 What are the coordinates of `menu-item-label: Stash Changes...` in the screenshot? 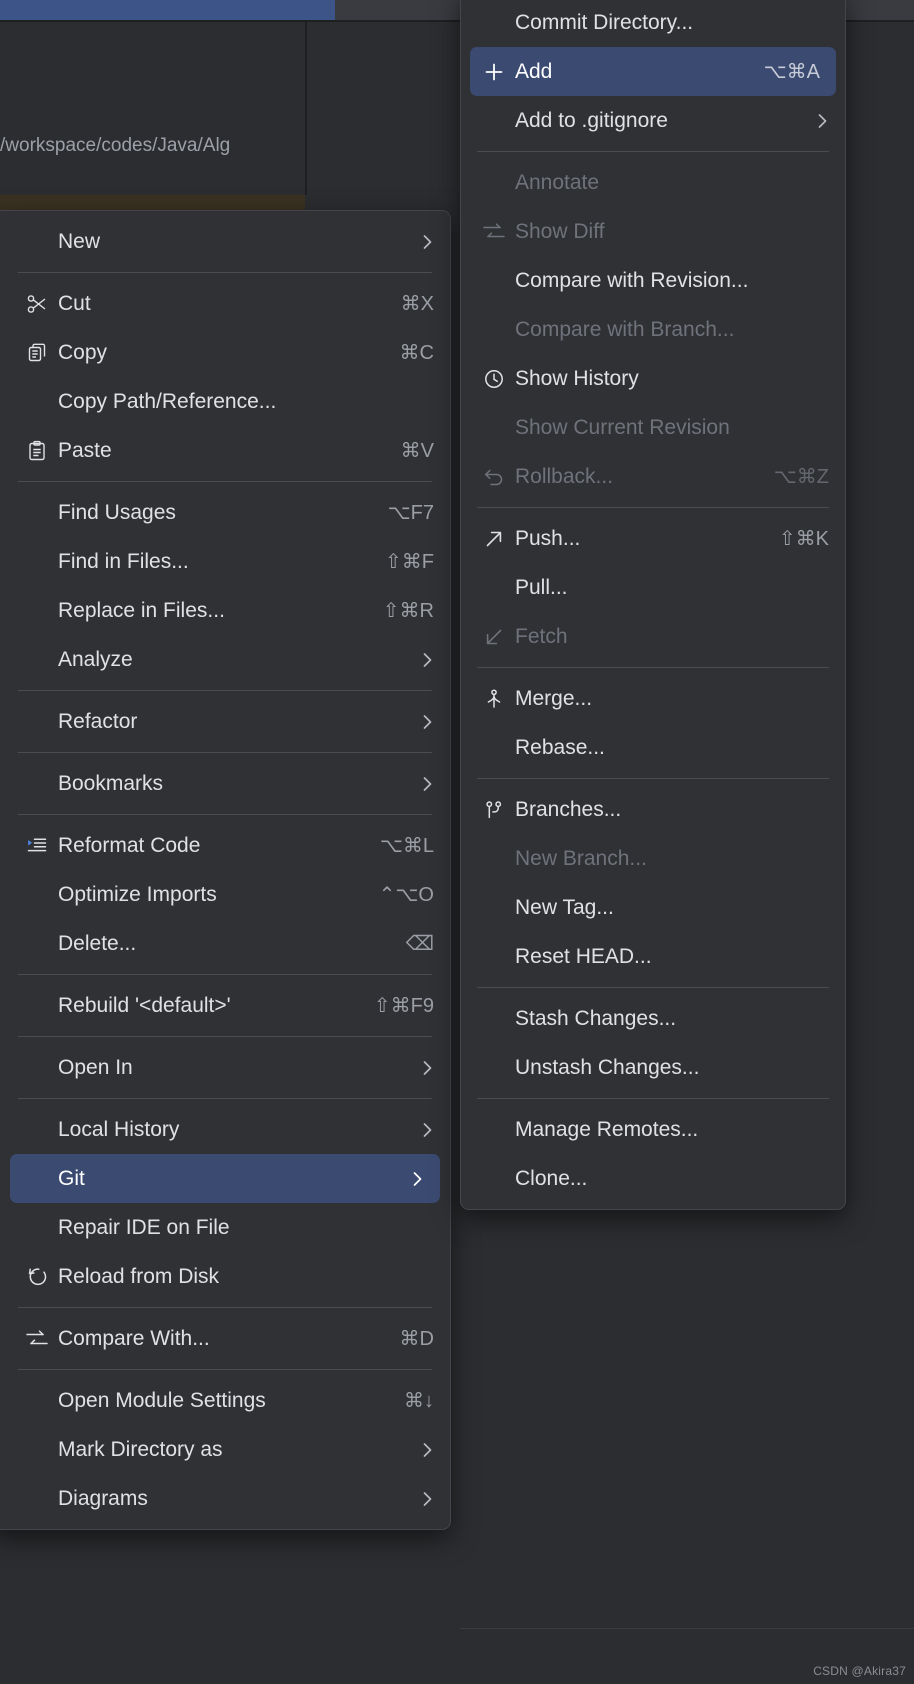 It's located at (596, 1018).